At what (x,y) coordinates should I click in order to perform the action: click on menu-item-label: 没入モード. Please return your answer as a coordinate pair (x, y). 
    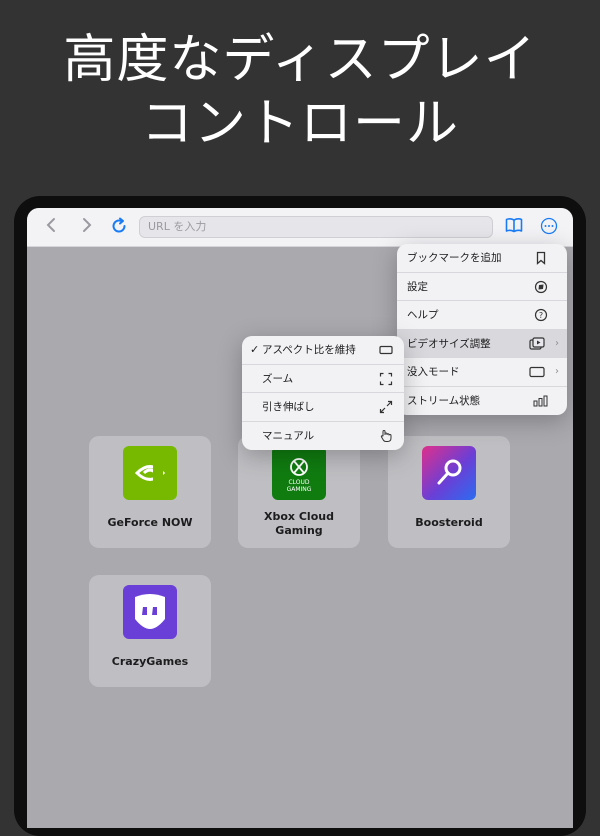
    Looking at the image, I should click on (433, 372).